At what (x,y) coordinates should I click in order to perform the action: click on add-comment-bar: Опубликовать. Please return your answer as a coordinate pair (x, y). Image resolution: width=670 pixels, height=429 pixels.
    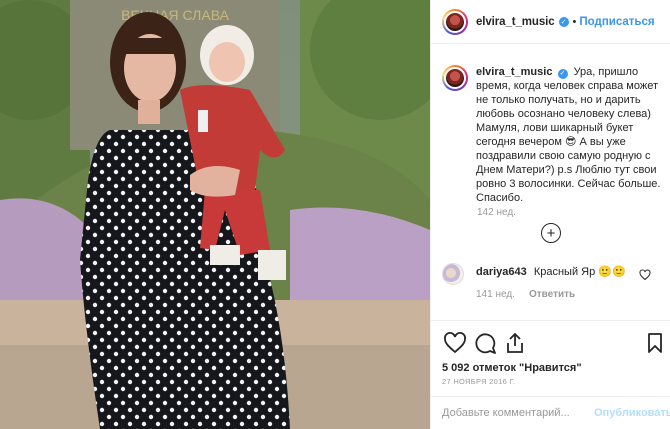
    Looking at the image, I should click on (550, 412).